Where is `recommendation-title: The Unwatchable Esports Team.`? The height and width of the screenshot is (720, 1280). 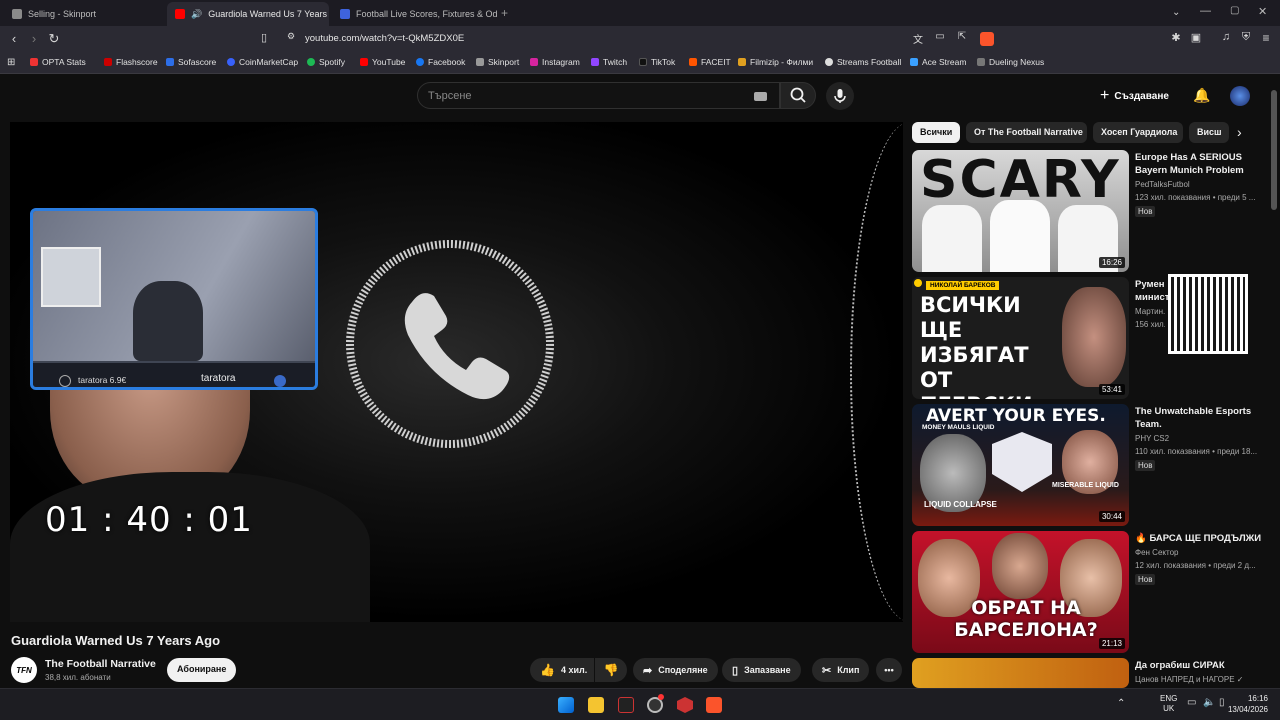 recommendation-title: The Unwatchable Esports Team. is located at coordinates (1199, 418).